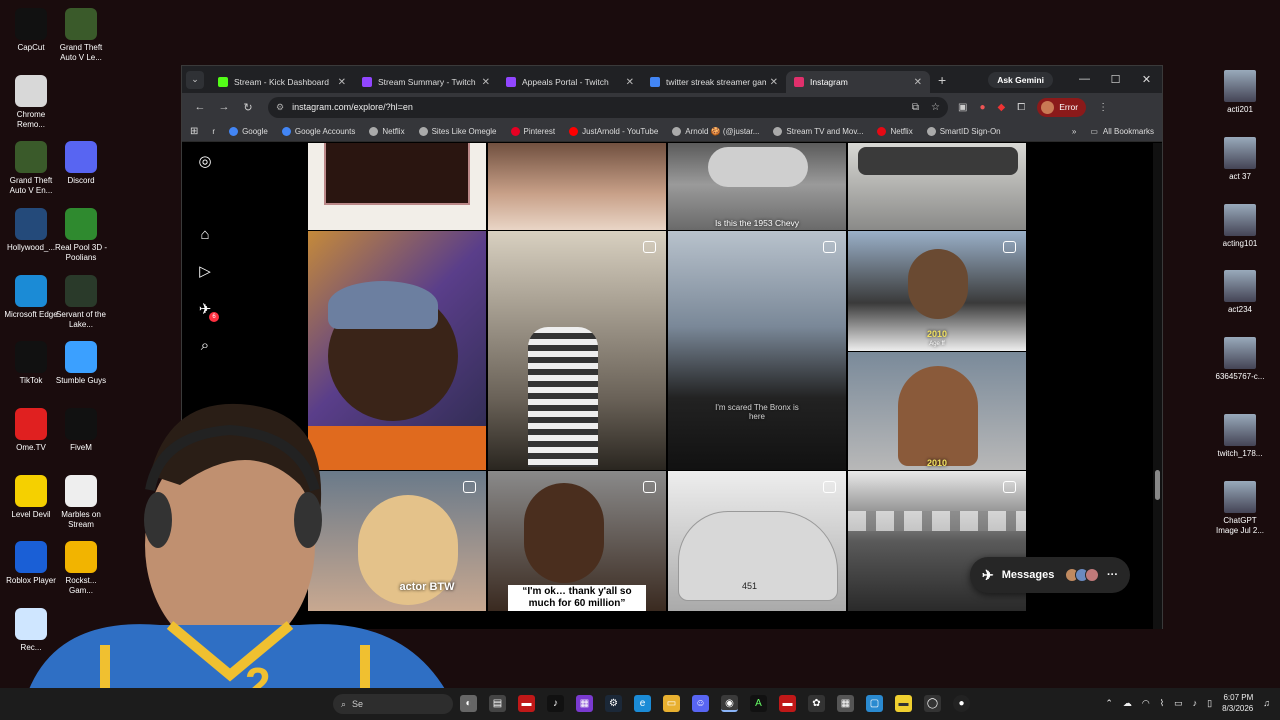  Describe the element at coordinates (1240, 226) in the screenshot. I see `desktop-file: acting101` at that location.